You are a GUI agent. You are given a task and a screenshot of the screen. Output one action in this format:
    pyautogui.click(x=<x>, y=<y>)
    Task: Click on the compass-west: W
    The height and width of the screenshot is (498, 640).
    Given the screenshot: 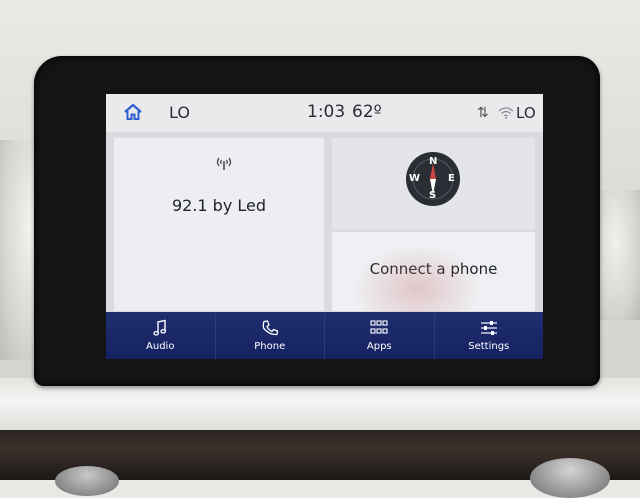 What is the action you would take?
    pyautogui.click(x=415, y=178)
    